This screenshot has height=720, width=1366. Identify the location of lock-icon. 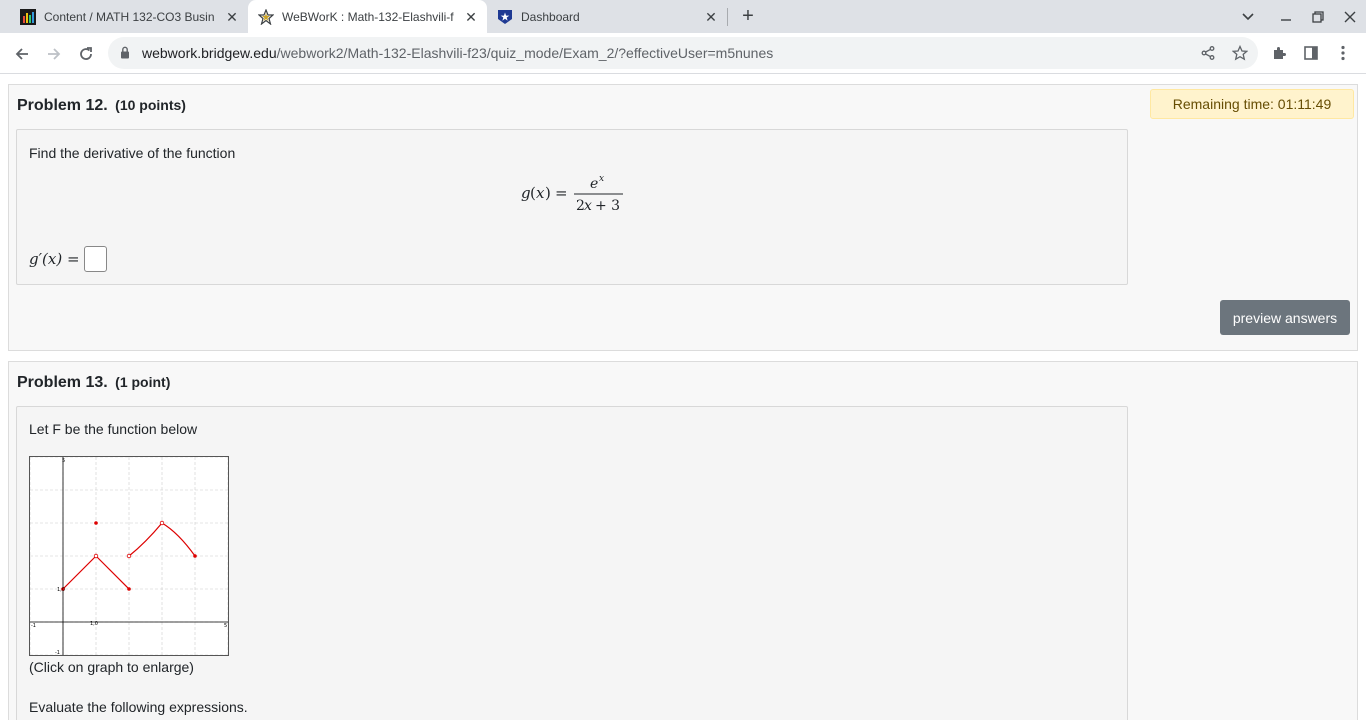
(125, 55).